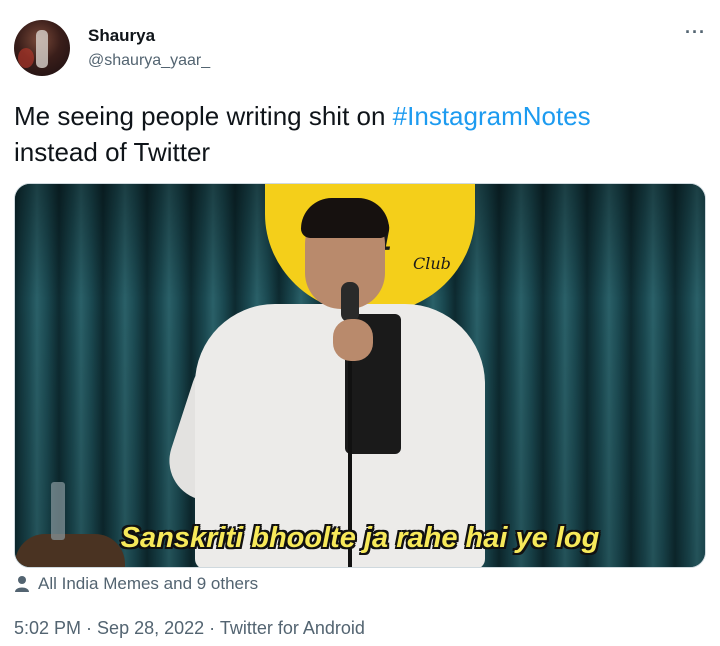 This screenshot has width=720, height=646. I want to click on avatar, so click(42, 48).